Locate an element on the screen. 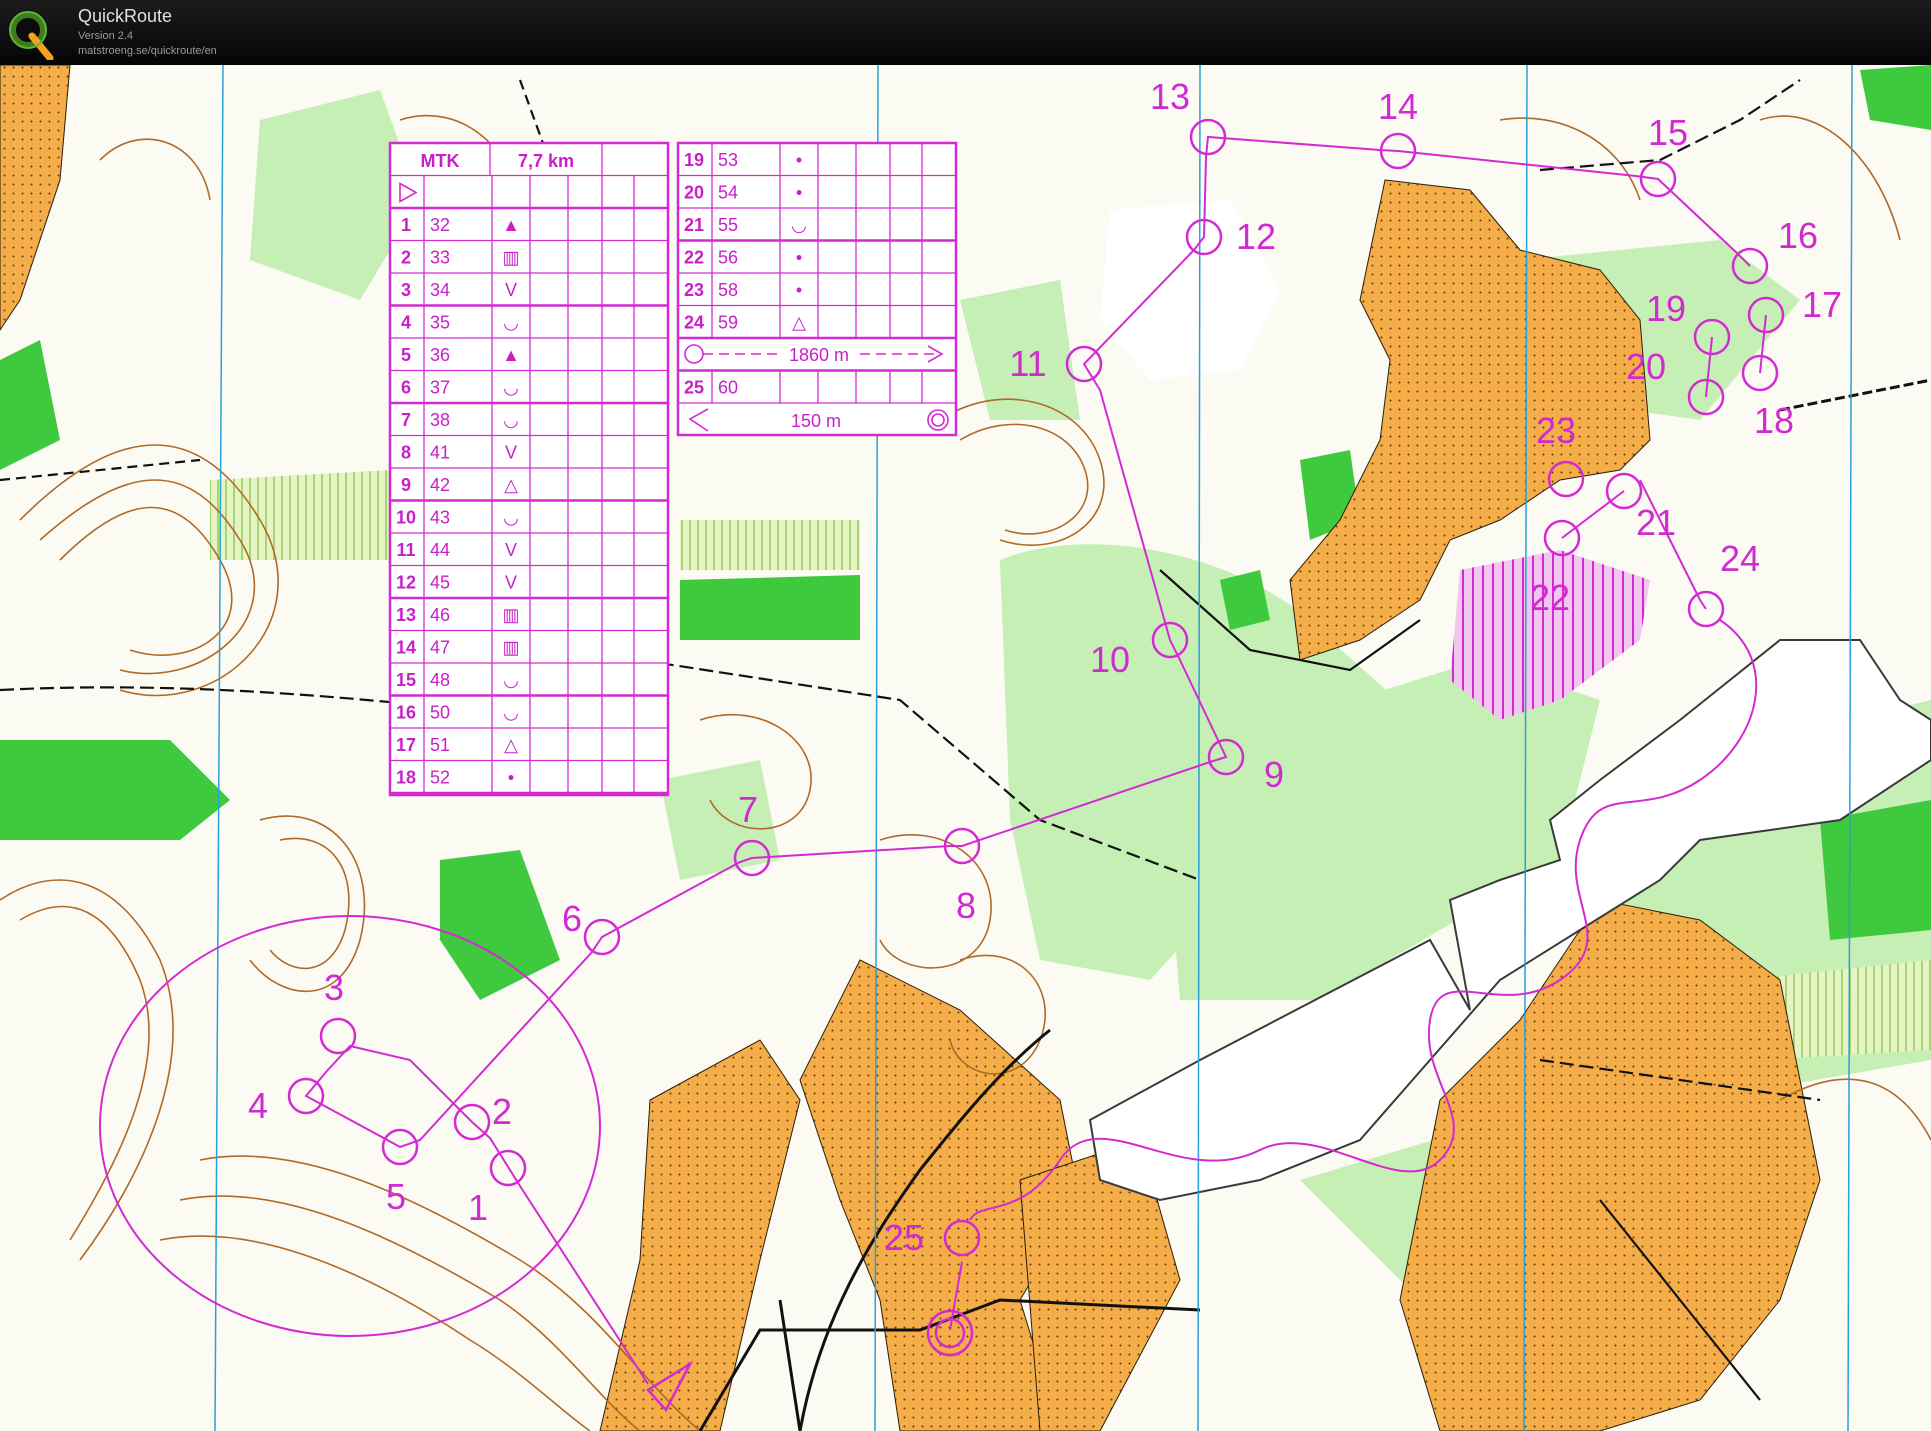  sheet-control-number: 19 is located at coordinates (694, 160).